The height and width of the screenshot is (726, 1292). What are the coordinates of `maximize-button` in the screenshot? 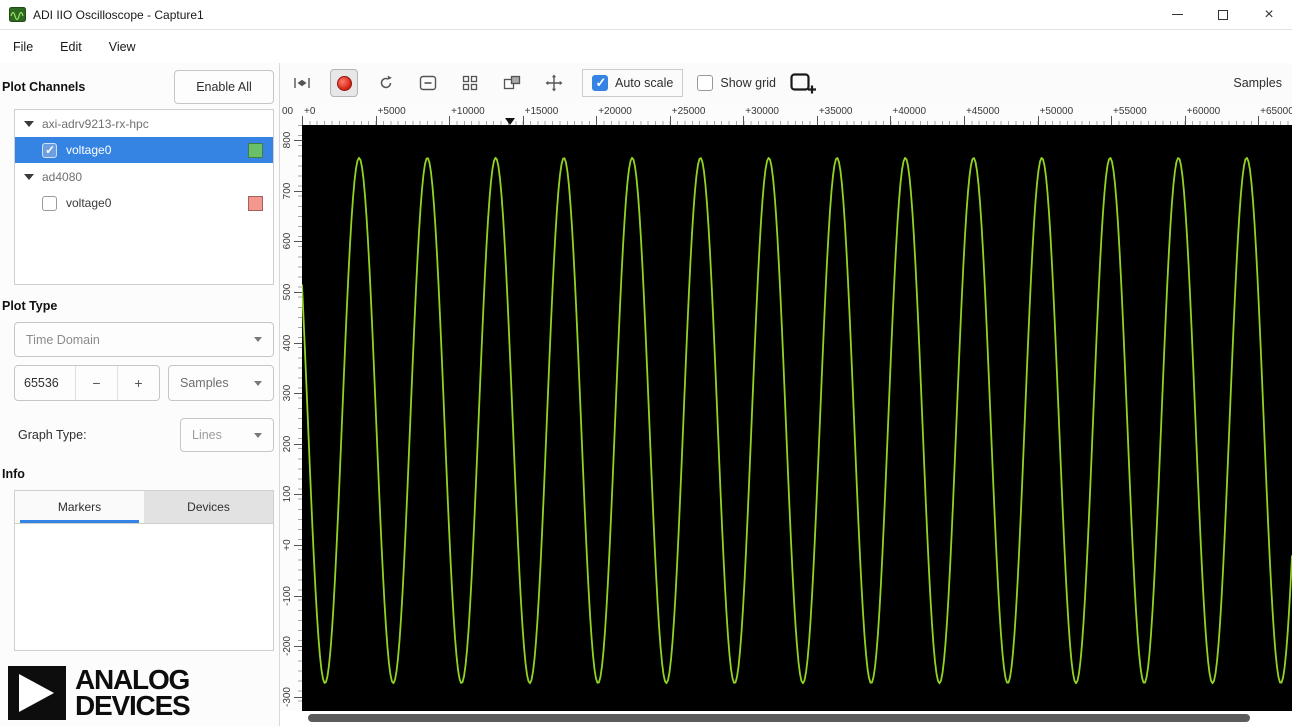 It's located at (1223, 14).